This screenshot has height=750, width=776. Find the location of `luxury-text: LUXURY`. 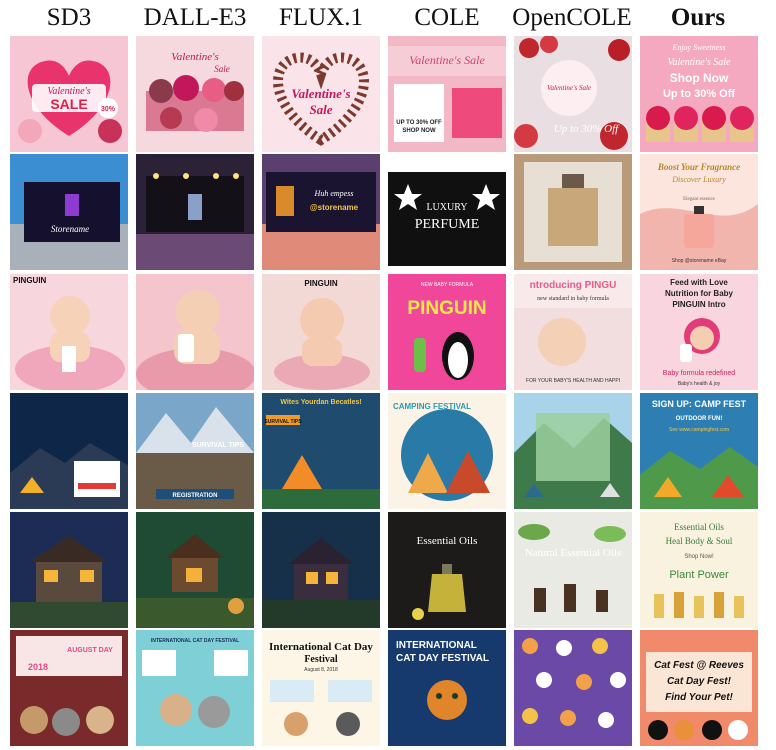

luxury-text: LUXURY is located at coordinates (446, 207).